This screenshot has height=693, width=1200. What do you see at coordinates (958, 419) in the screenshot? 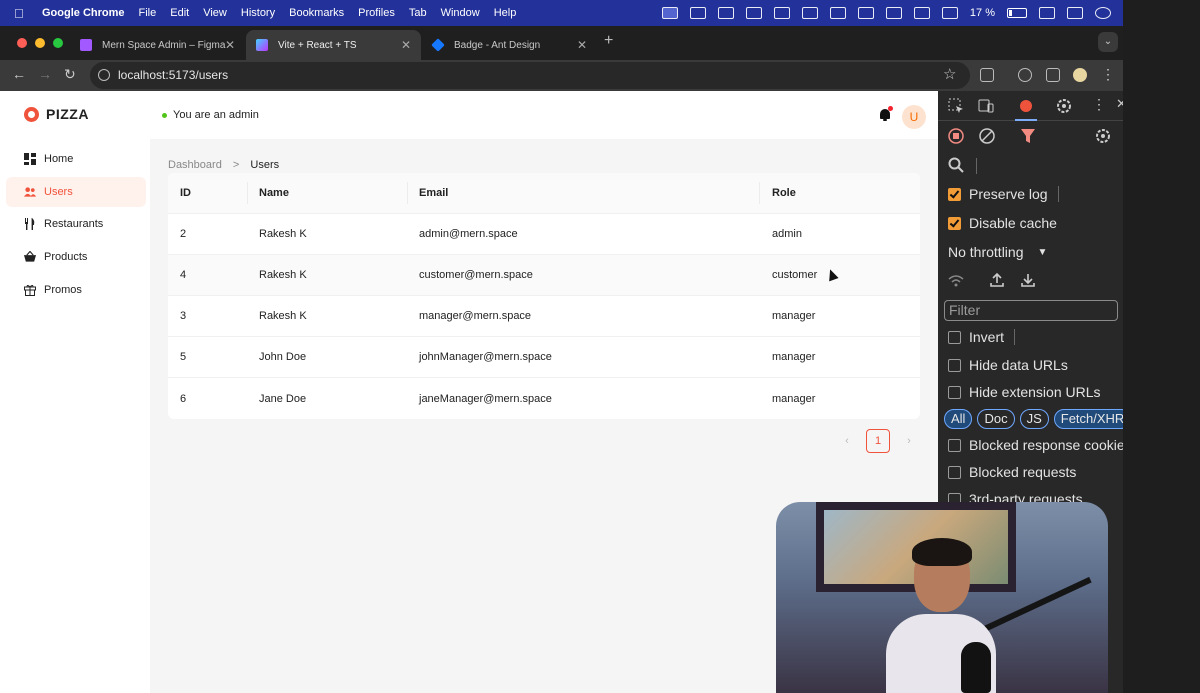
I see `filter-chip-all: All` at bounding box center [958, 419].